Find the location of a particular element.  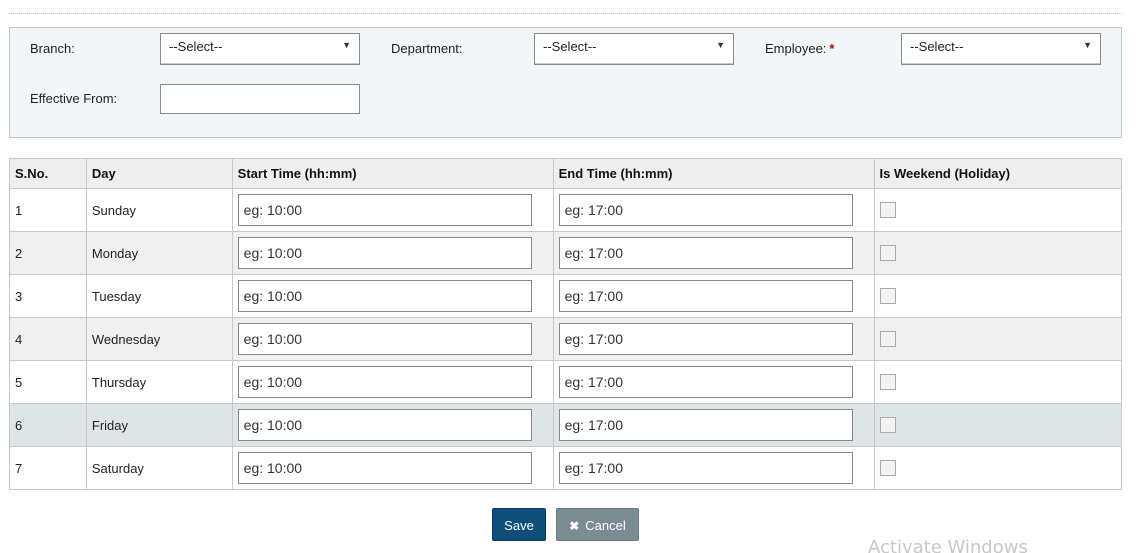

department-label: Department: is located at coordinates (427, 48).